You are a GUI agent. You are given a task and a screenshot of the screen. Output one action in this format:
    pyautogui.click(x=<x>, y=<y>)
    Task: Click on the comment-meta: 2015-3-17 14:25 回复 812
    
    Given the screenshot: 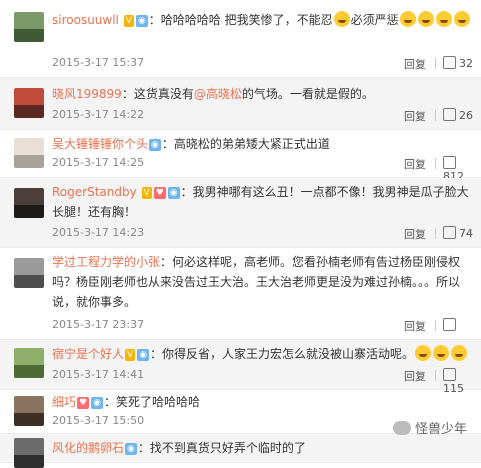 What is the action you would take?
    pyautogui.click(x=262, y=169)
    